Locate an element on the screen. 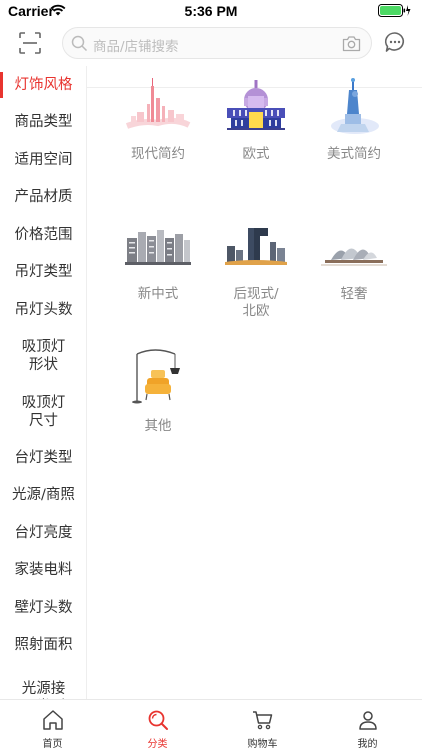  sidebar-item-label: 光源/商照 is located at coordinates (43, 495).